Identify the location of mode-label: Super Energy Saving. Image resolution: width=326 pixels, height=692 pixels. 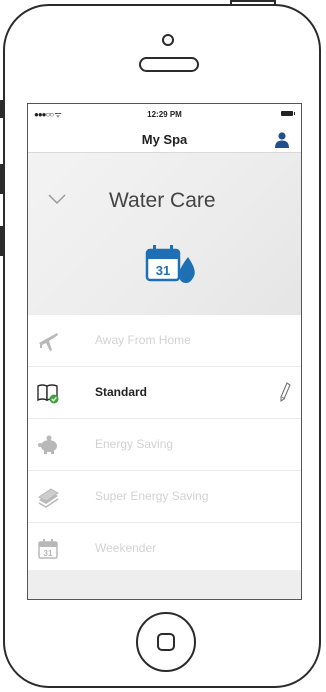
(152, 496).